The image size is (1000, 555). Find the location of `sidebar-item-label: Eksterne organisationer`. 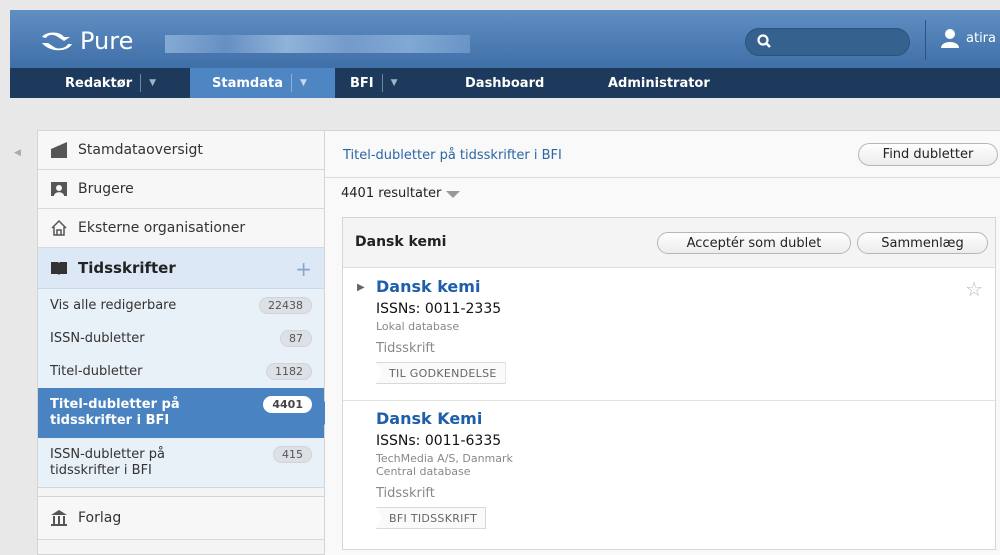

sidebar-item-label: Eksterne organisationer is located at coordinates (162, 228).